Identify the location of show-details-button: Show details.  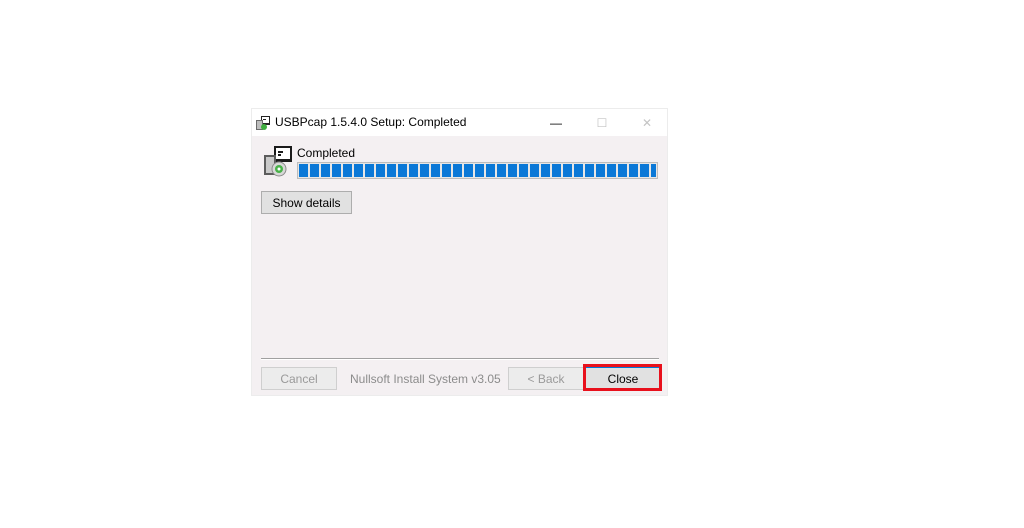
(306, 202).